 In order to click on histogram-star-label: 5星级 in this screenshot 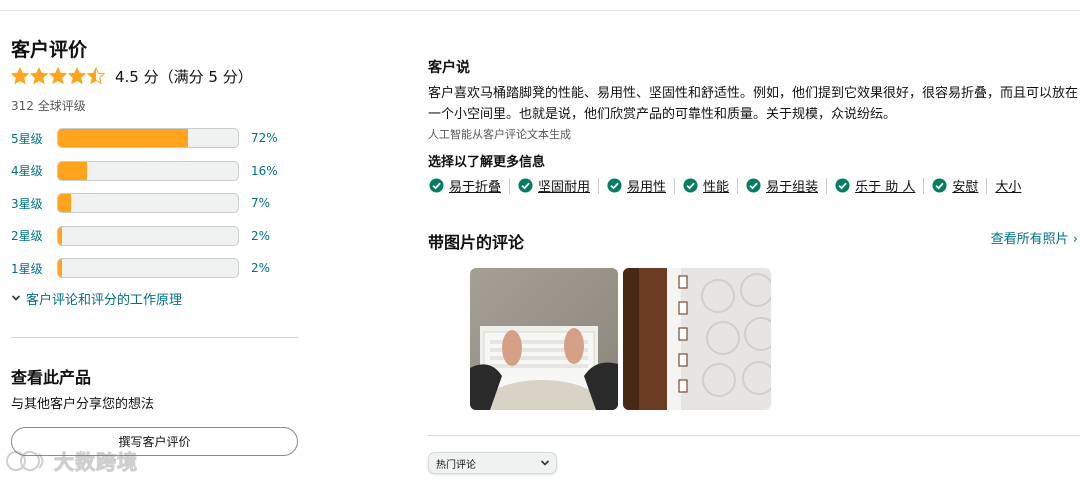, I will do `click(34, 138)`.